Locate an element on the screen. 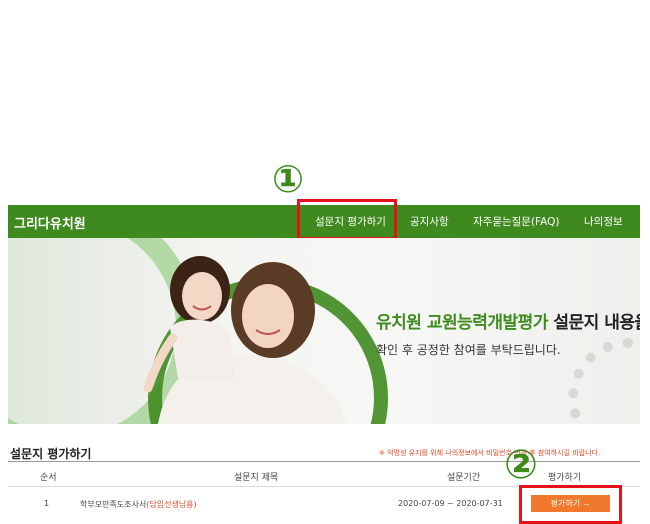 Image resolution: width=650 pixels, height=524 pixels. step-2-marker: ② is located at coordinates (521, 465).